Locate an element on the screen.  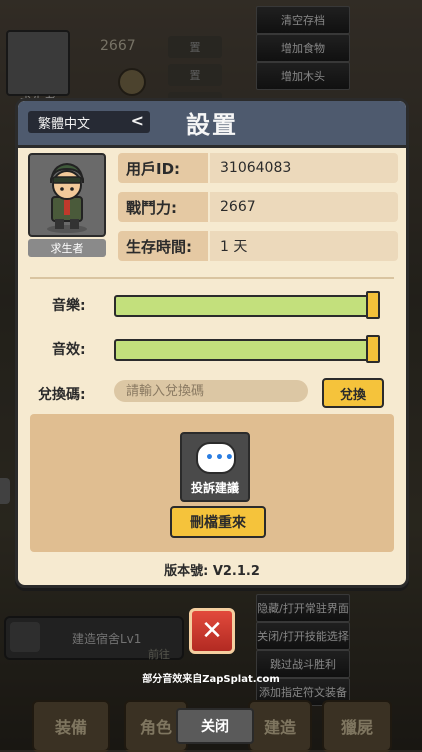
panel-title: 設置 is located at coordinates (212, 125).